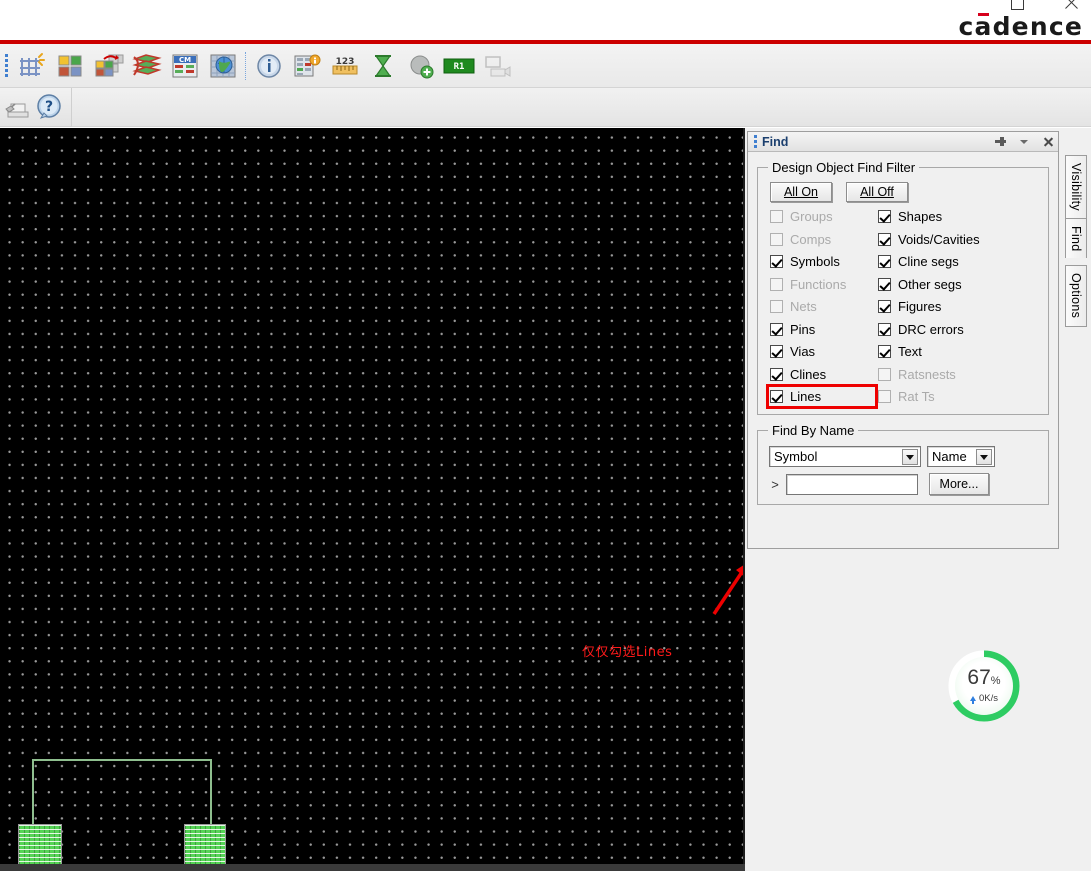 The height and width of the screenshot is (871, 1091). I want to click on red-pointer-arrow, so click(727, 590).